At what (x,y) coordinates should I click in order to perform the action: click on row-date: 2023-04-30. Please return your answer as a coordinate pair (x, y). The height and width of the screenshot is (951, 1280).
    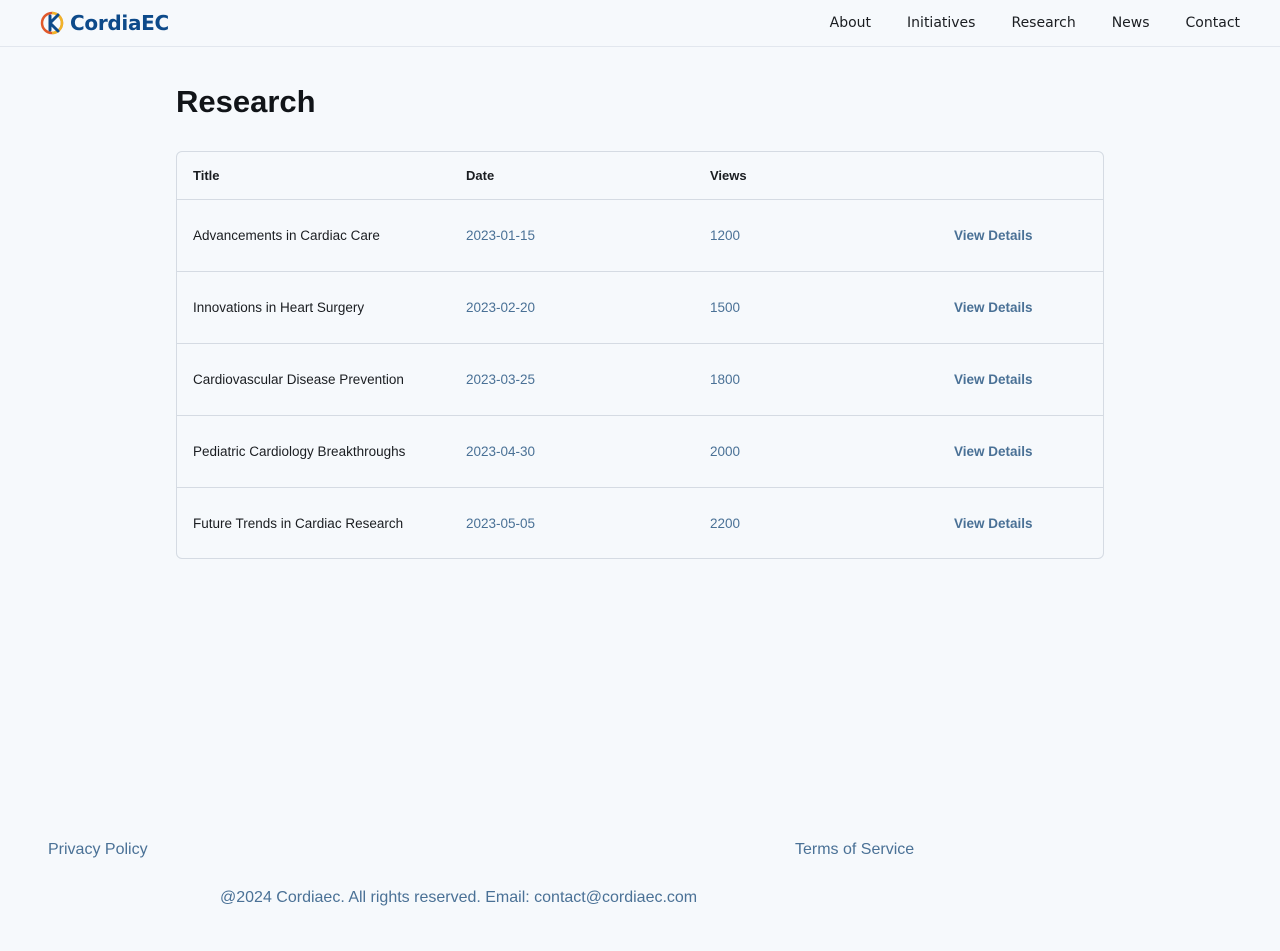
    Looking at the image, I should click on (572, 451).